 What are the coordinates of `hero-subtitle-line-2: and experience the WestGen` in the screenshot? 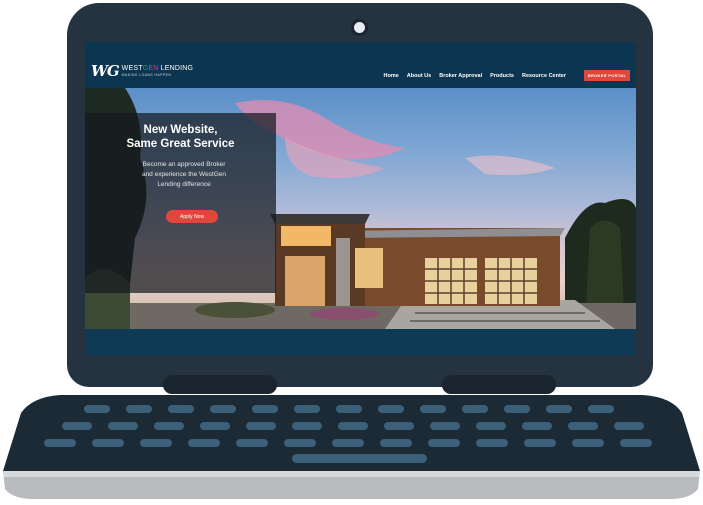 It's located at (184, 174).